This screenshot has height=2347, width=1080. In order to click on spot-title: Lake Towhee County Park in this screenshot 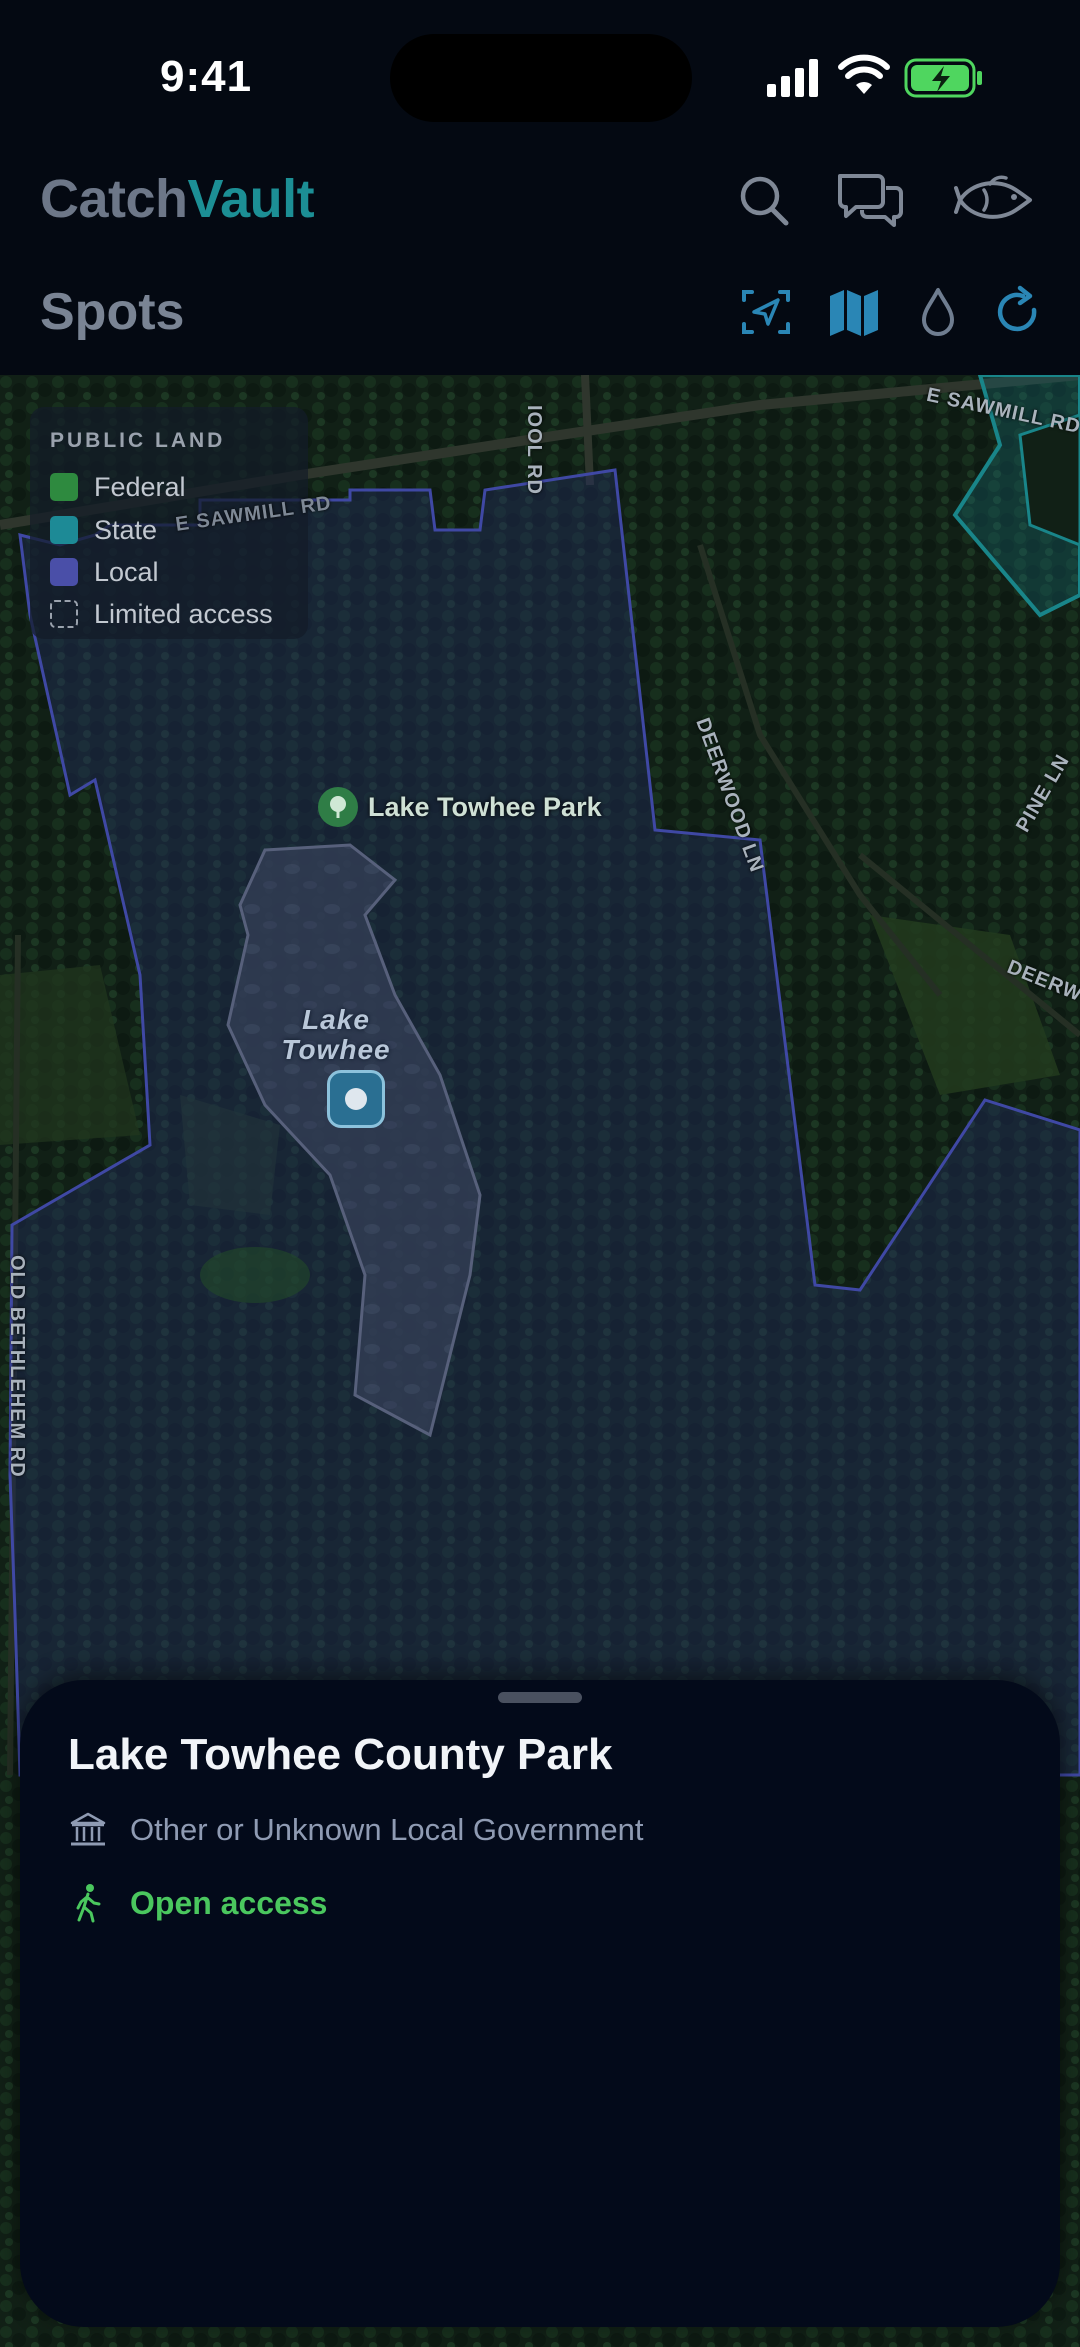, I will do `click(340, 1754)`.